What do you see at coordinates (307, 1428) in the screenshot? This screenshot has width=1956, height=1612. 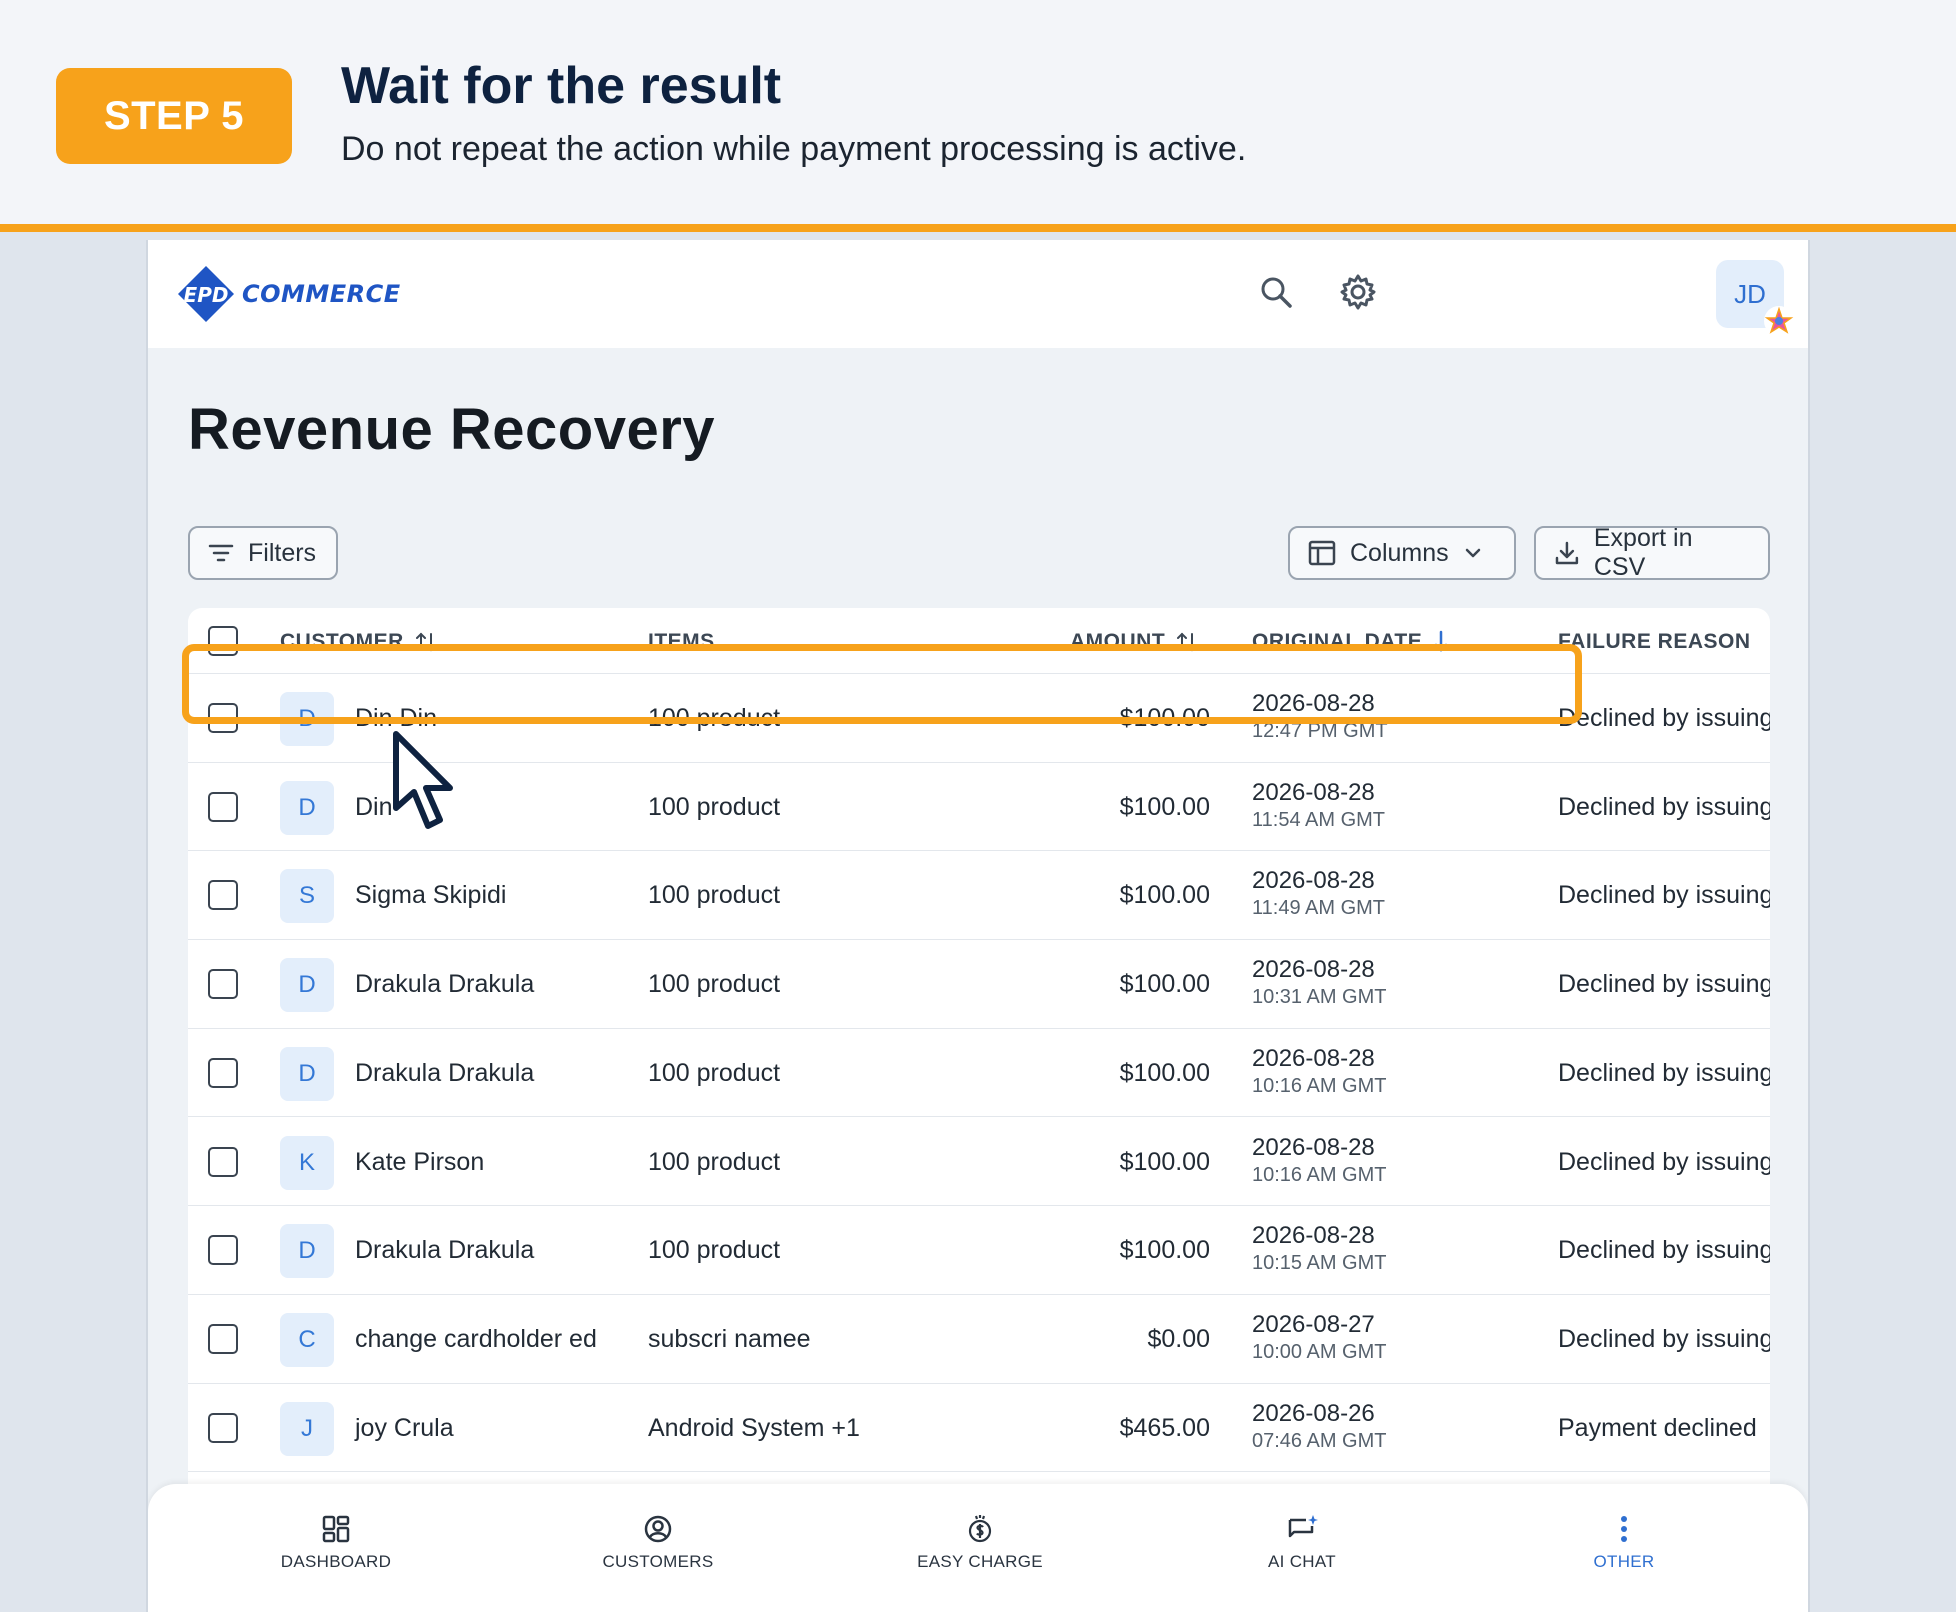 I see `customer-initial-avatar: J` at bounding box center [307, 1428].